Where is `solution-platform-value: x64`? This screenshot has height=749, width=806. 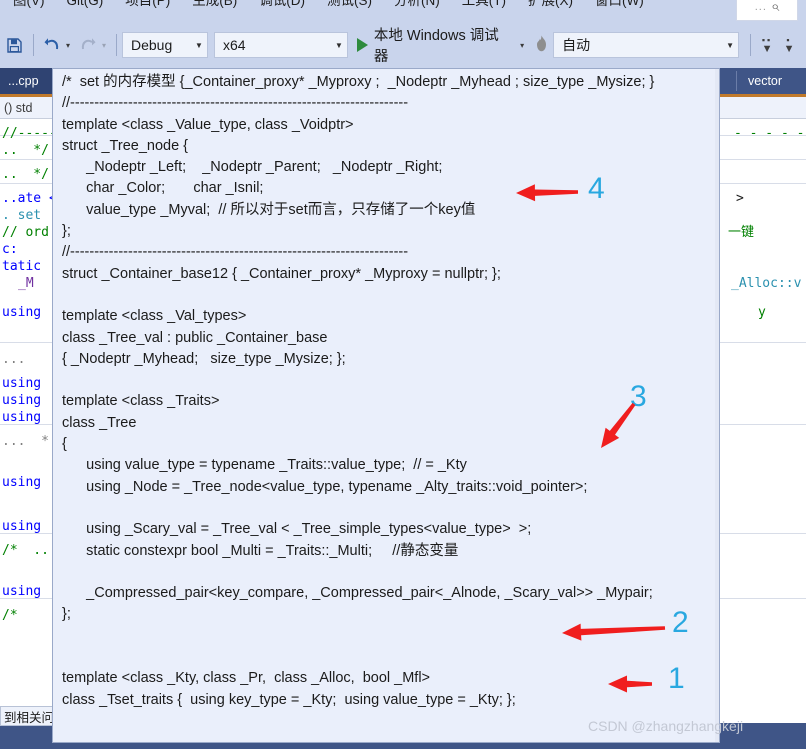
solution-platform-value: x64 is located at coordinates (234, 45).